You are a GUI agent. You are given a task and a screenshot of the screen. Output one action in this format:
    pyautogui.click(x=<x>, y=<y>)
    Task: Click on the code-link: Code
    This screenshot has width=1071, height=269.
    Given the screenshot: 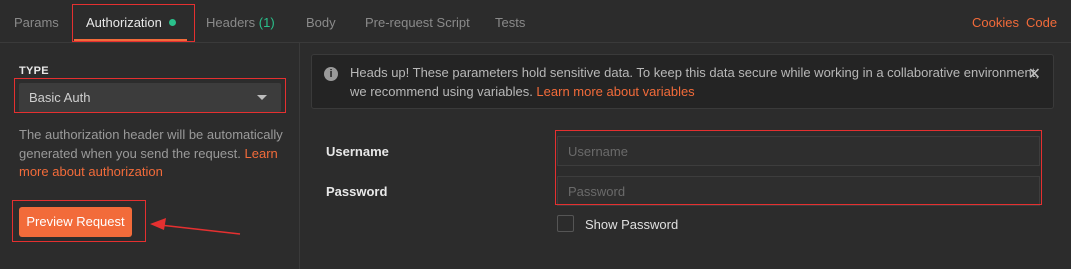 What is the action you would take?
    pyautogui.click(x=1041, y=21)
    